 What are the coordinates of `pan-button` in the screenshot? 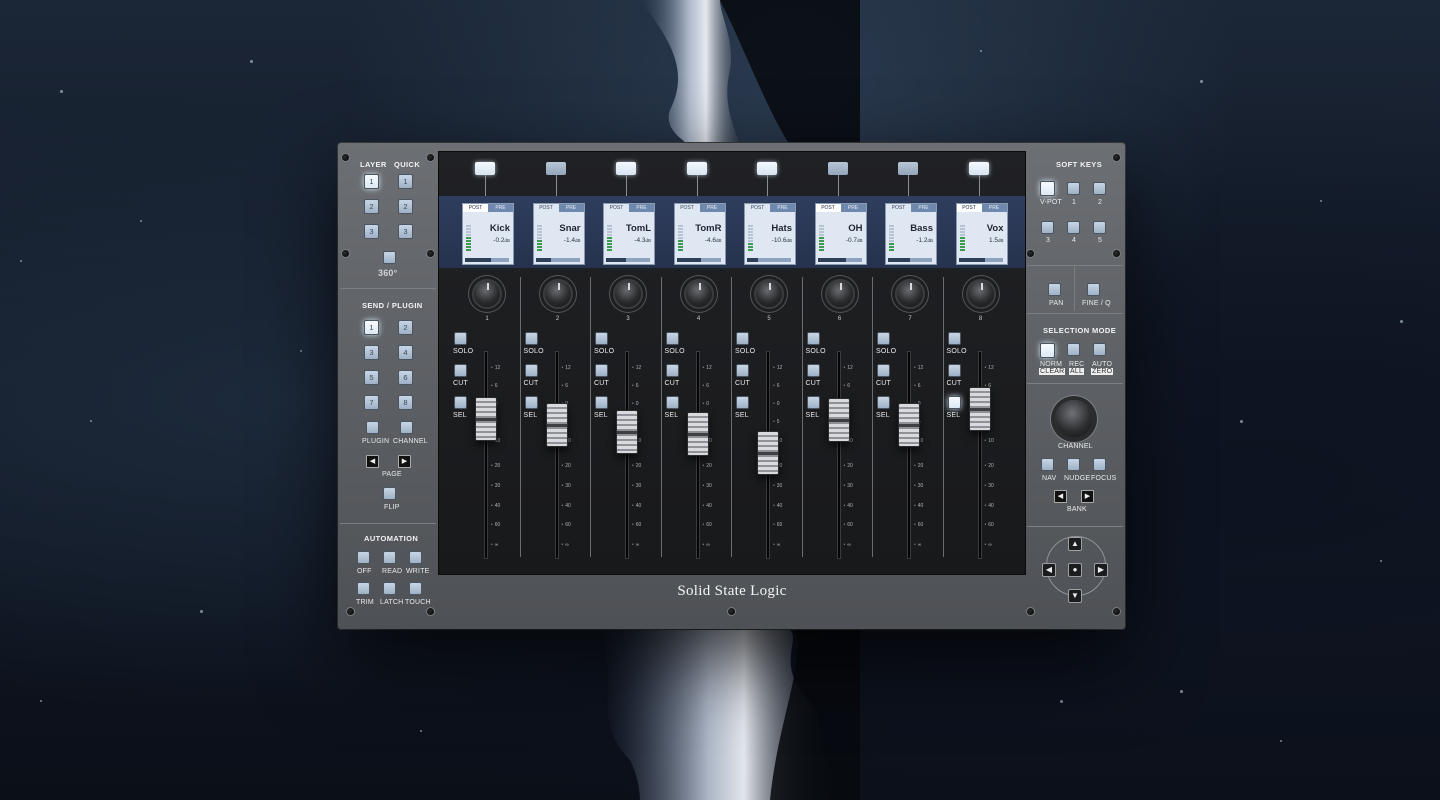 It's located at (1054, 289).